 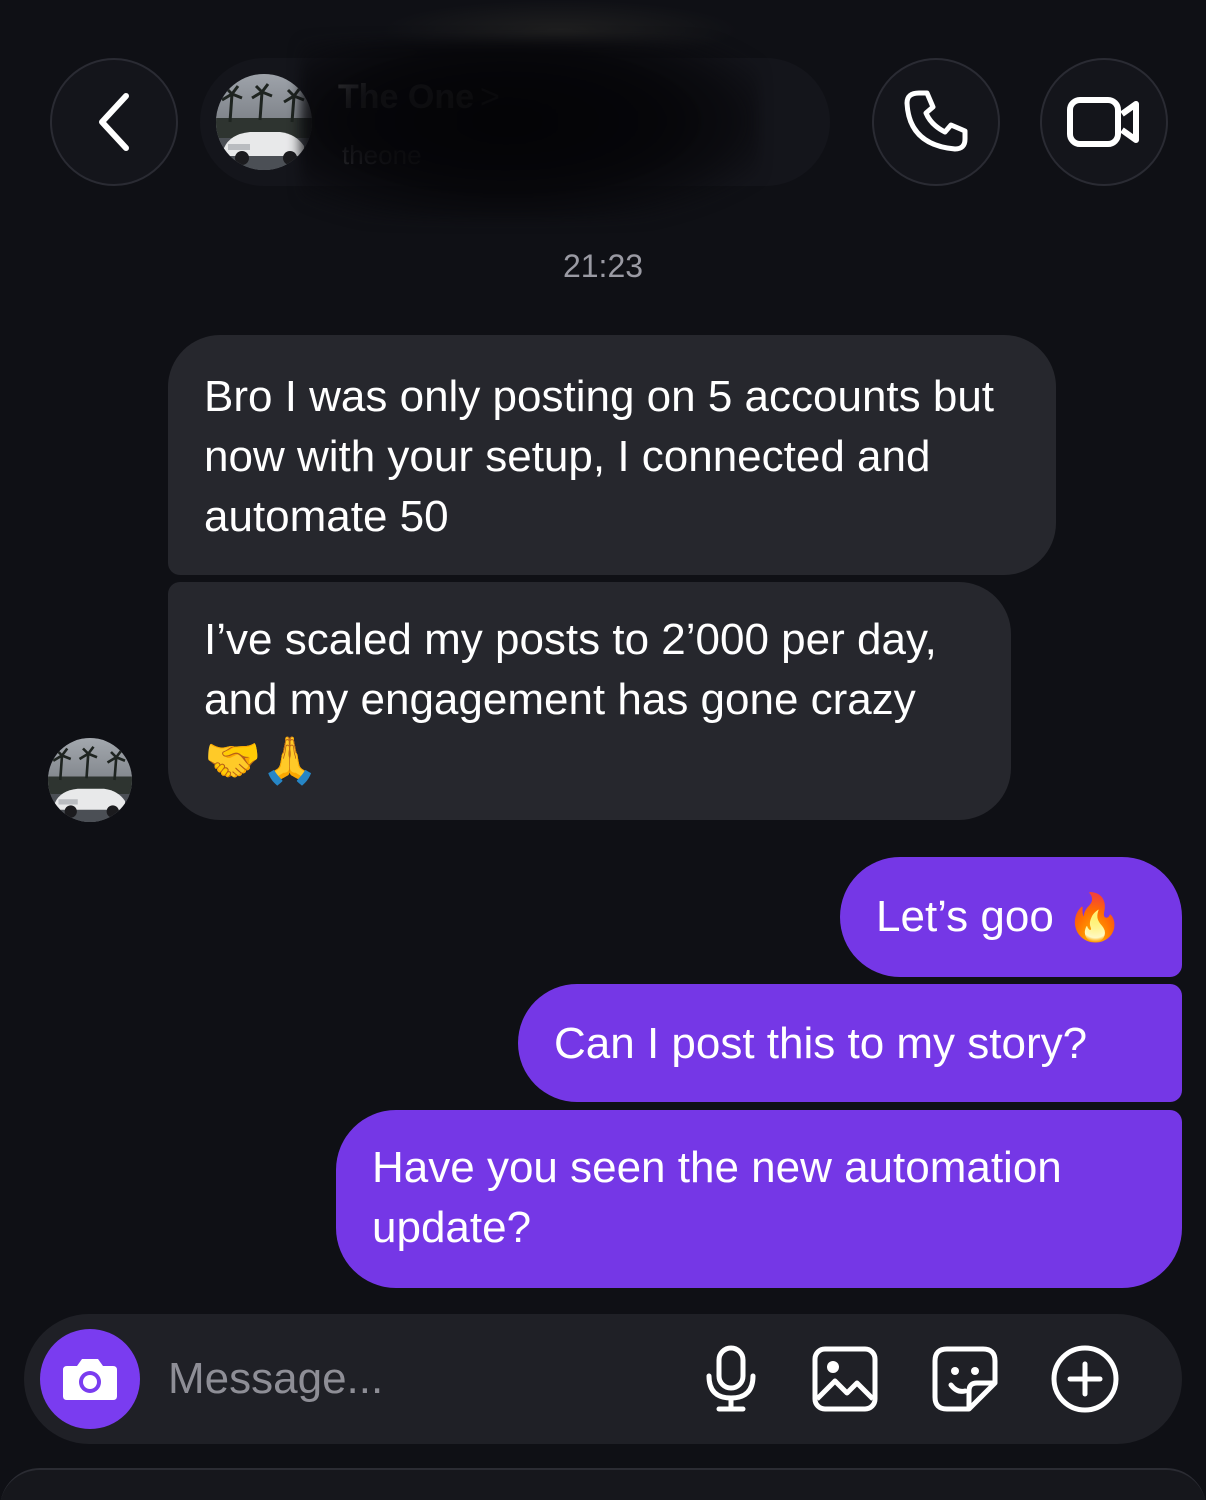 I want to click on contact-name-text: The One, so click(x=406, y=97).